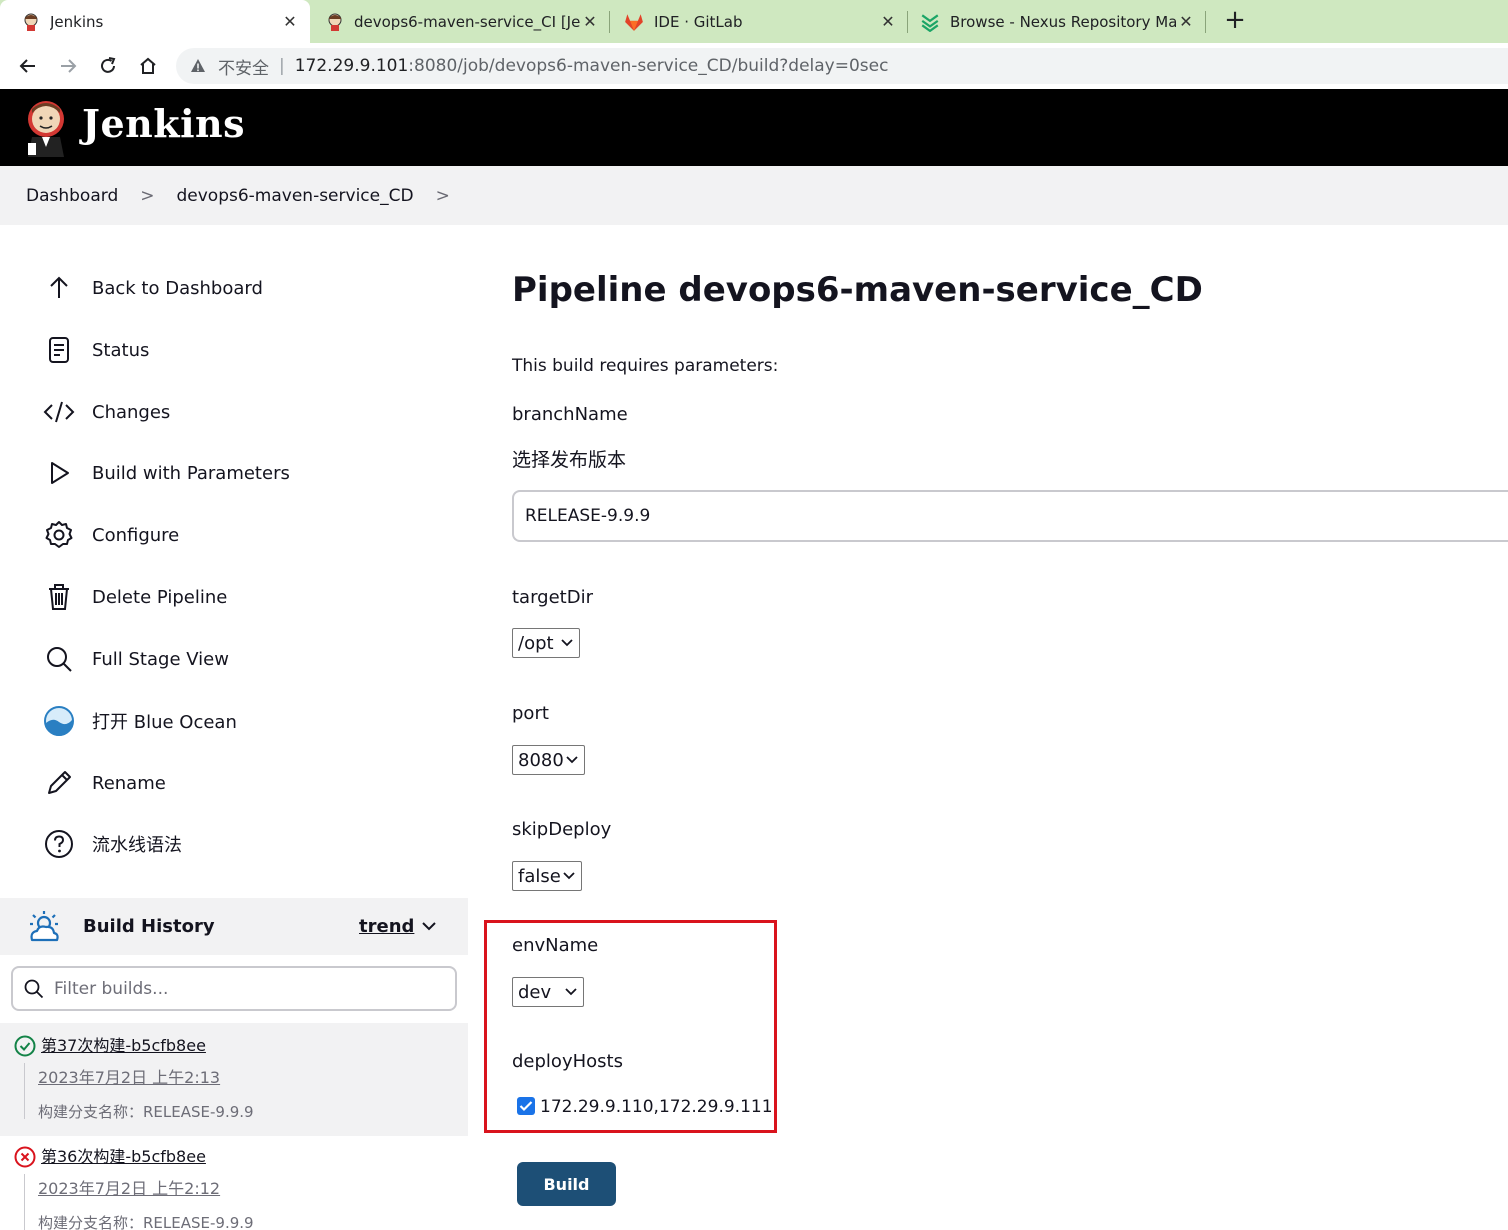 This screenshot has height=1230, width=1508. I want to click on pencil-icon, so click(59, 783).